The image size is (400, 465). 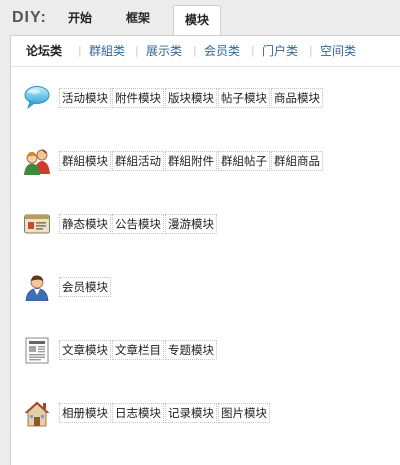 I want to click on module-item-blog: 日志模块, so click(x=138, y=413).